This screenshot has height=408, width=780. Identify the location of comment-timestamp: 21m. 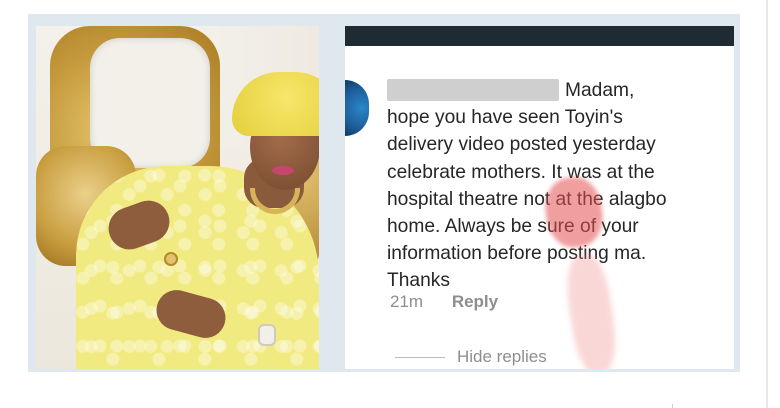
(407, 301).